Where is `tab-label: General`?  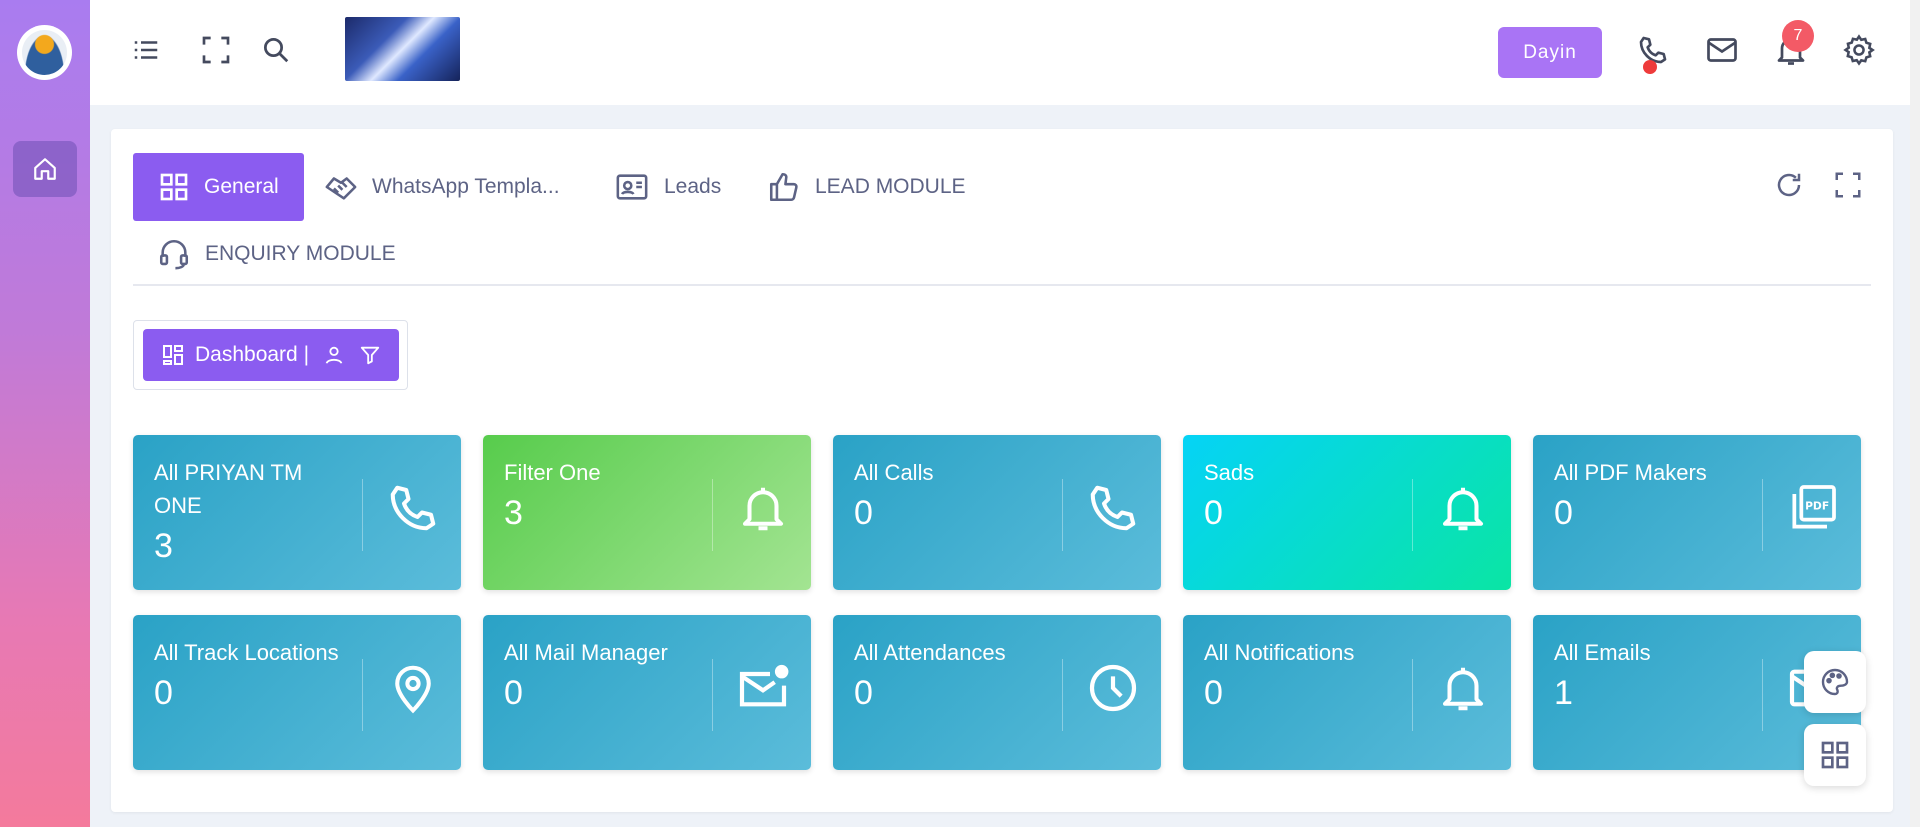 tab-label: General is located at coordinates (241, 186).